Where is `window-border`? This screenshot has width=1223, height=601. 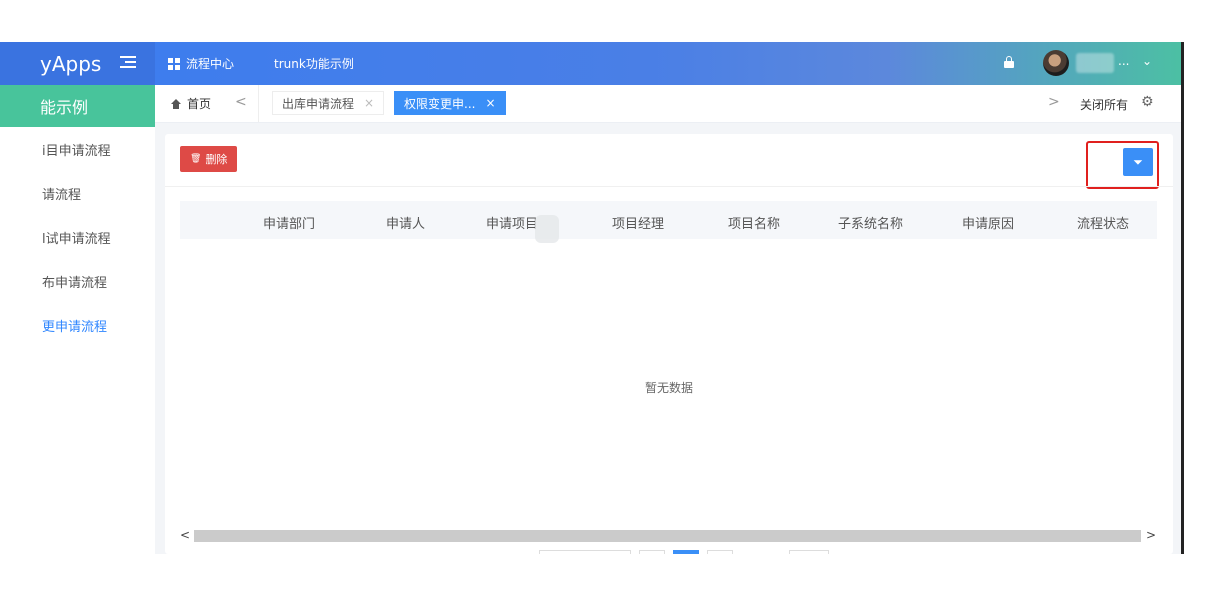 window-border is located at coordinates (1182, 298).